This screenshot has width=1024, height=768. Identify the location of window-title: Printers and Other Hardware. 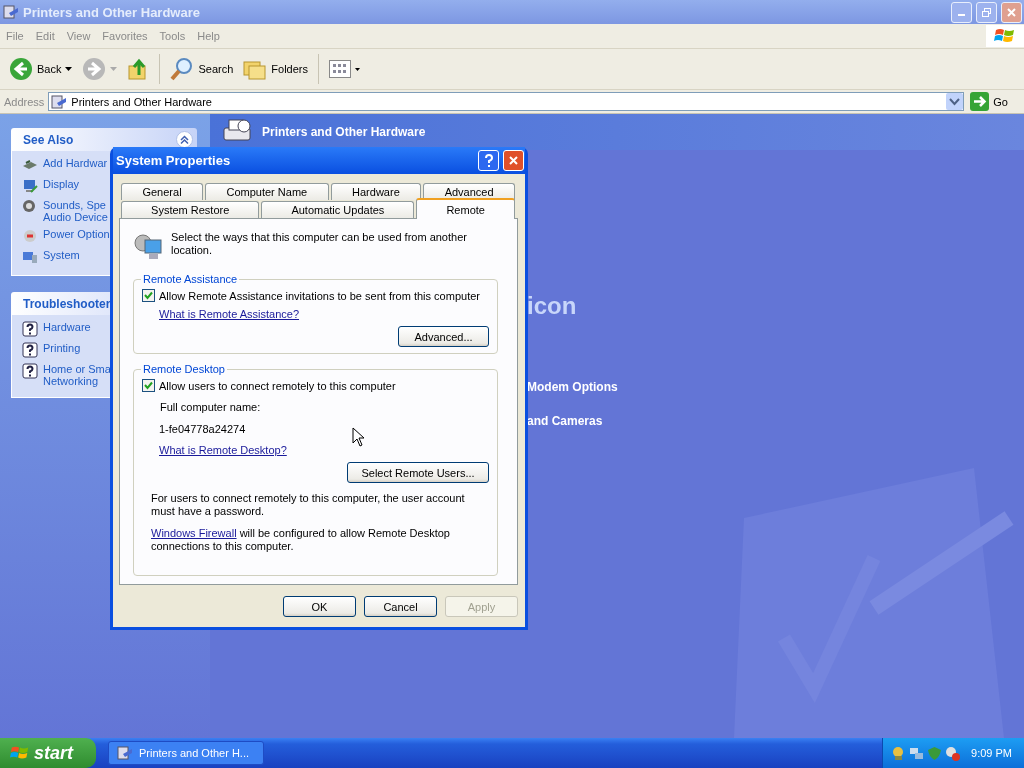
(112, 12).